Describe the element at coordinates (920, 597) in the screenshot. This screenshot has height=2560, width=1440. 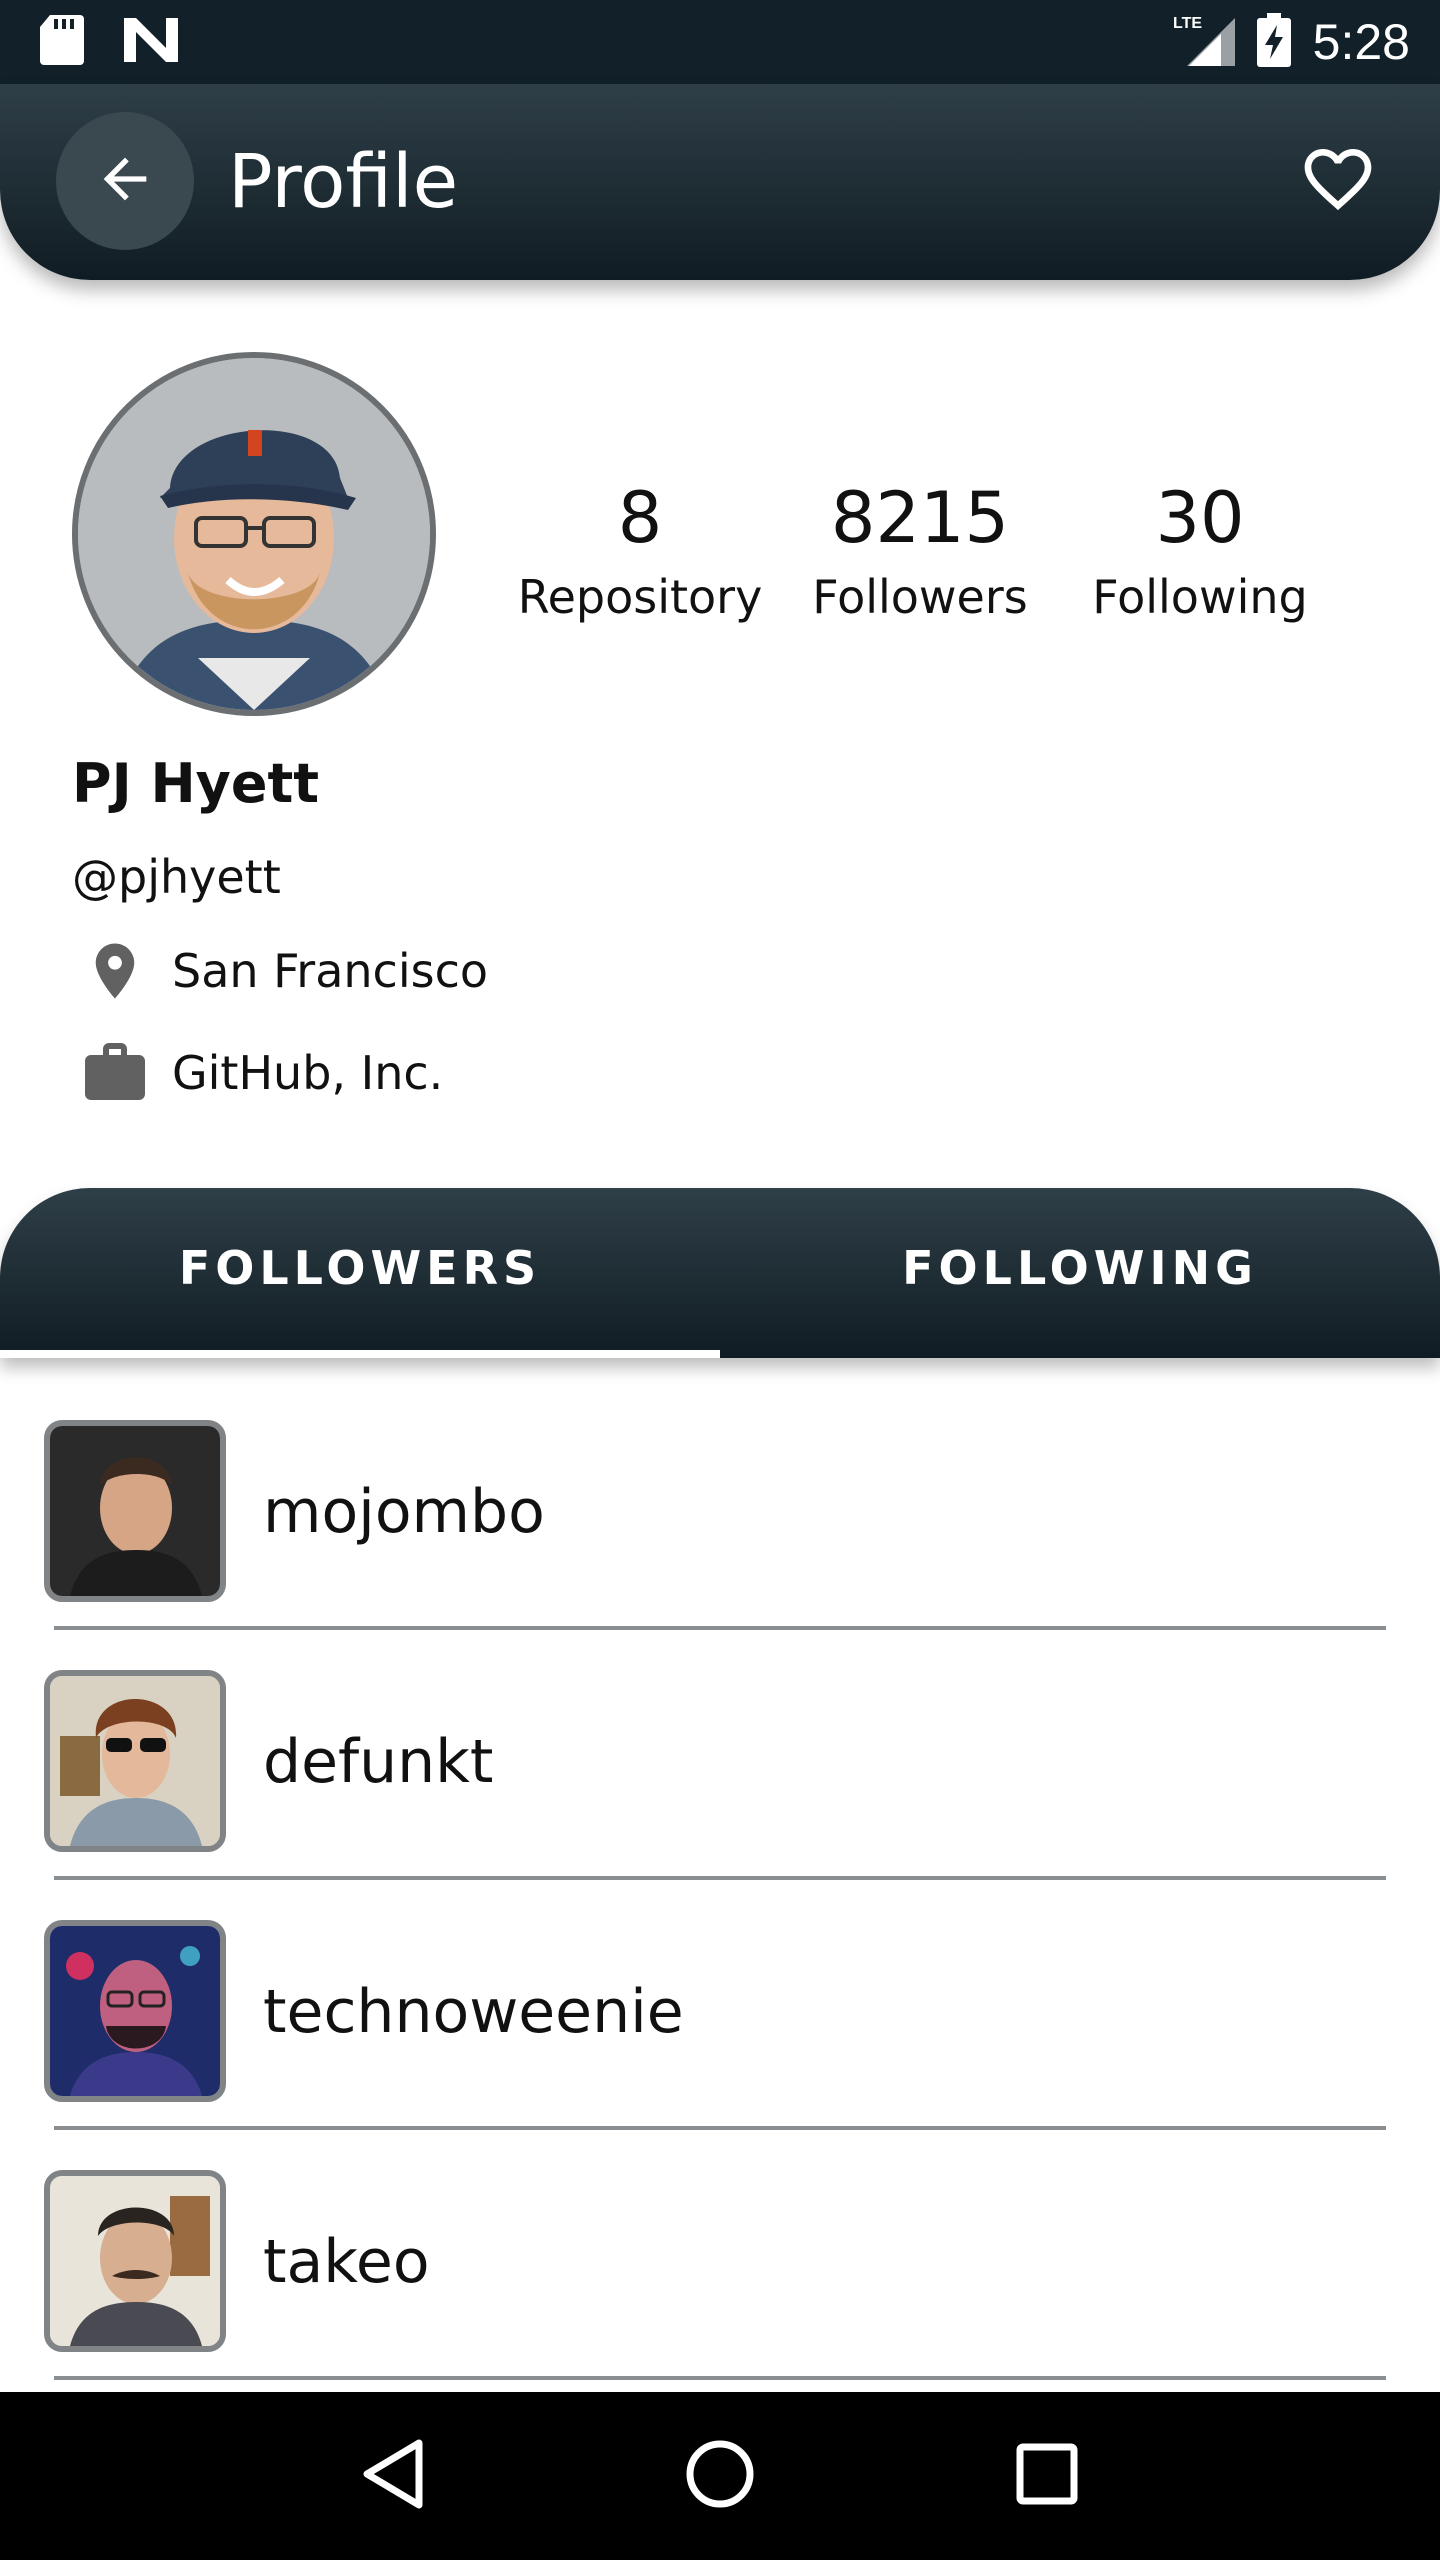
I see `stat-label: Followers` at that location.